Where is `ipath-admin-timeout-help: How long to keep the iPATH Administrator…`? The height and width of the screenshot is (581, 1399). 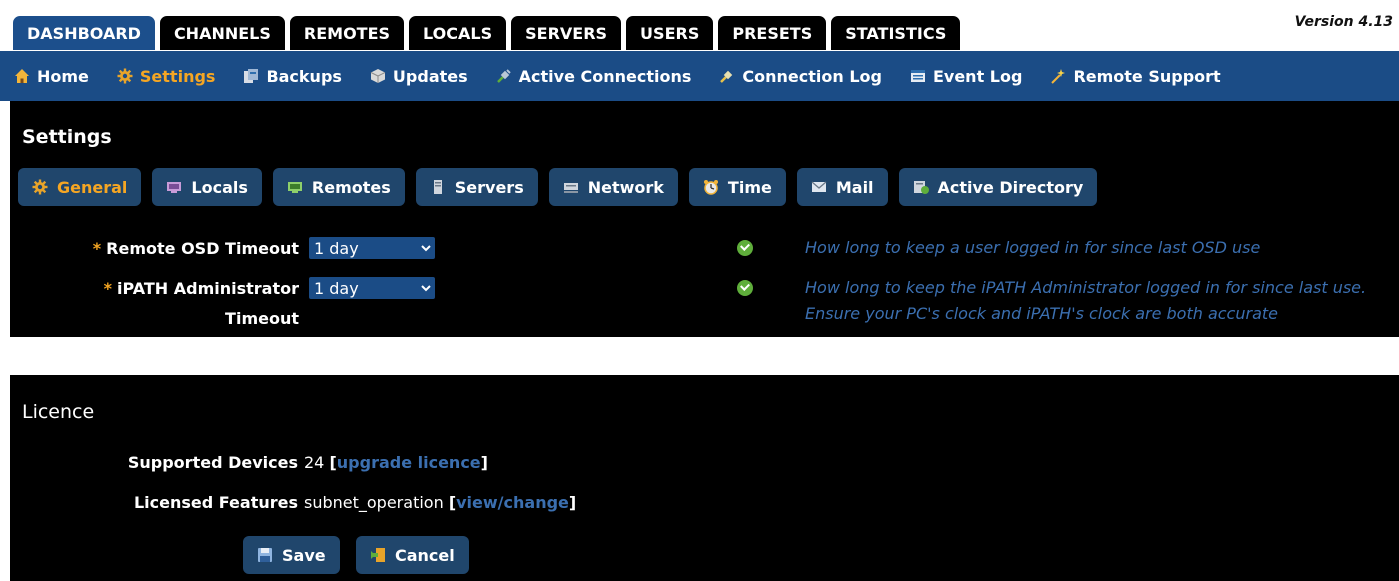 ipath-admin-timeout-help: How long to keep the iPATH Administrator… is located at coordinates (1086, 300).